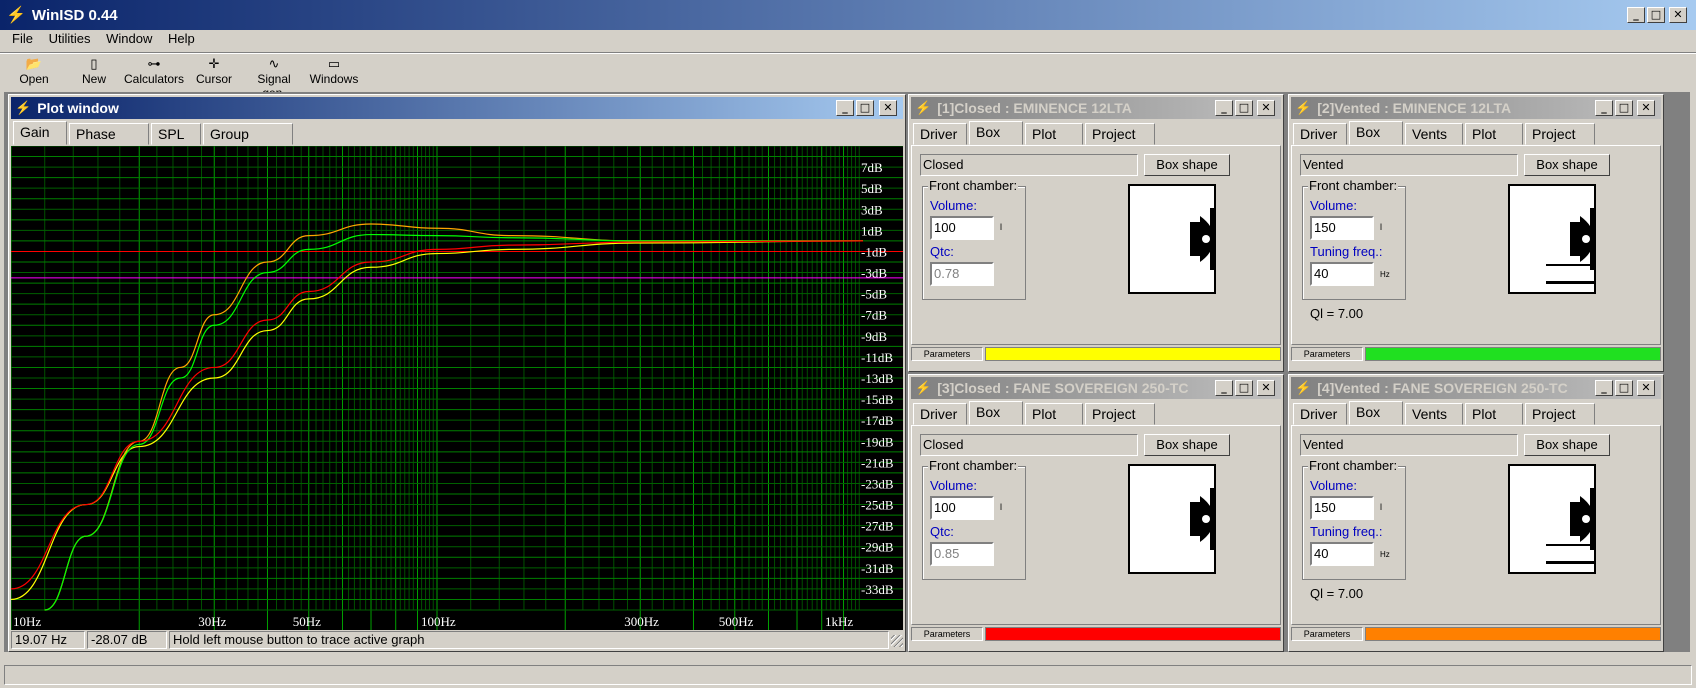 This screenshot has height=688, width=1696. What do you see at coordinates (1266, 108) in the screenshot?
I see `panel-1-close-button: ✕` at bounding box center [1266, 108].